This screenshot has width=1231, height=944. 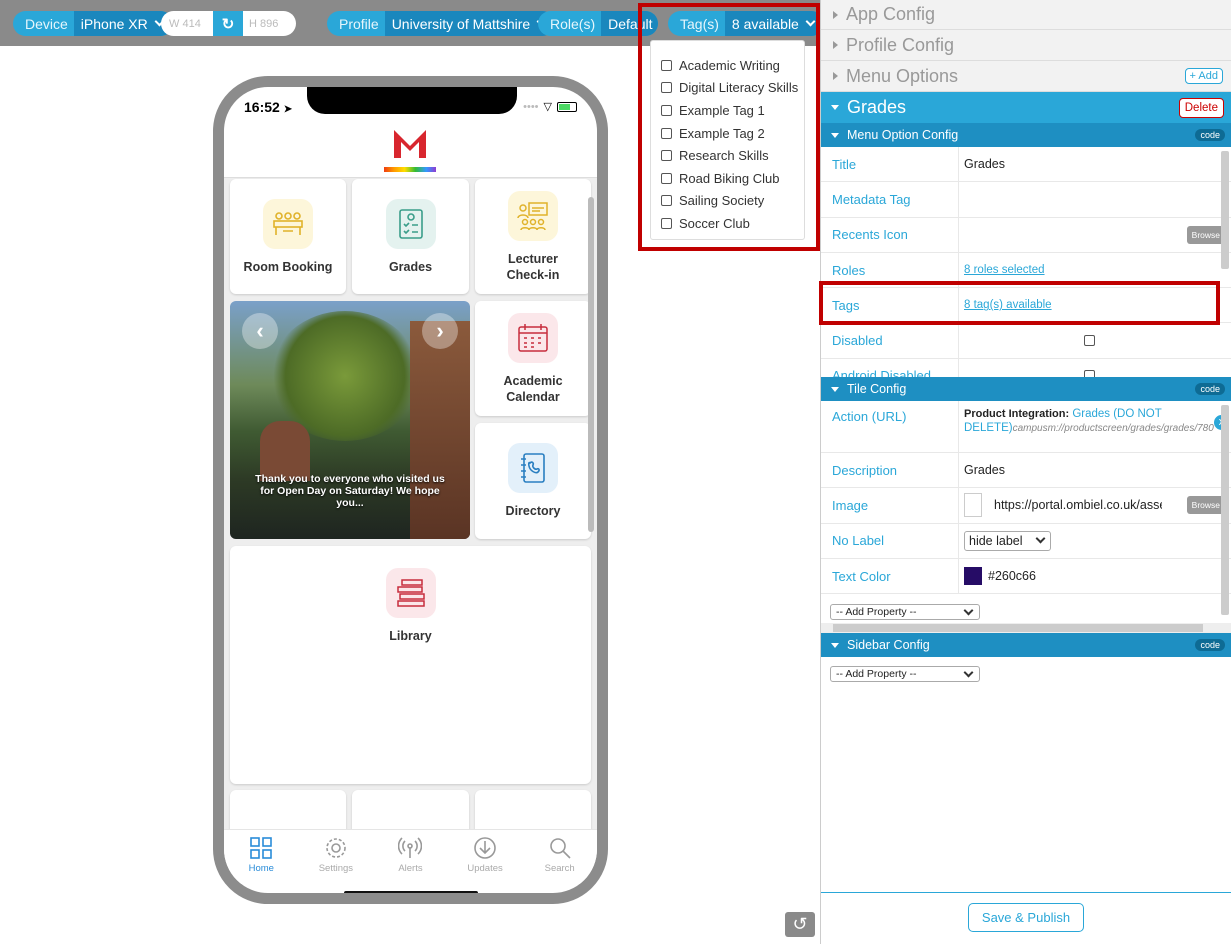 I want to click on color-swatch, so click(x=973, y=576).